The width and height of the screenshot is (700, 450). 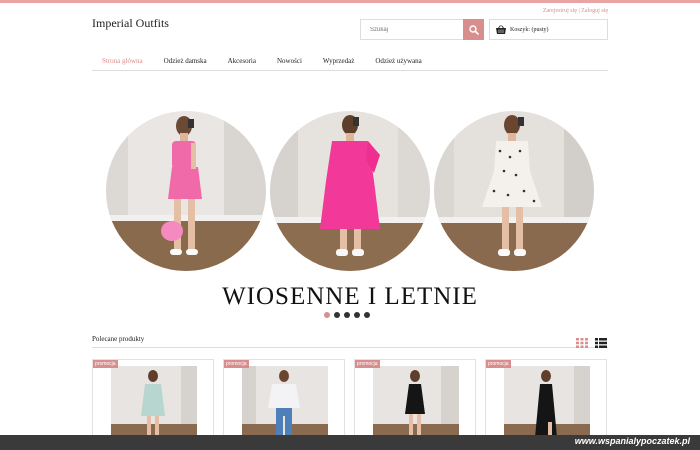 I want to click on search-box, so click(x=422, y=29).